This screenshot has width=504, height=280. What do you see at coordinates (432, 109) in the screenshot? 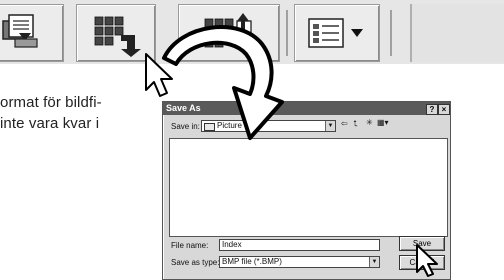
I see `help-button: ?` at bounding box center [432, 109].